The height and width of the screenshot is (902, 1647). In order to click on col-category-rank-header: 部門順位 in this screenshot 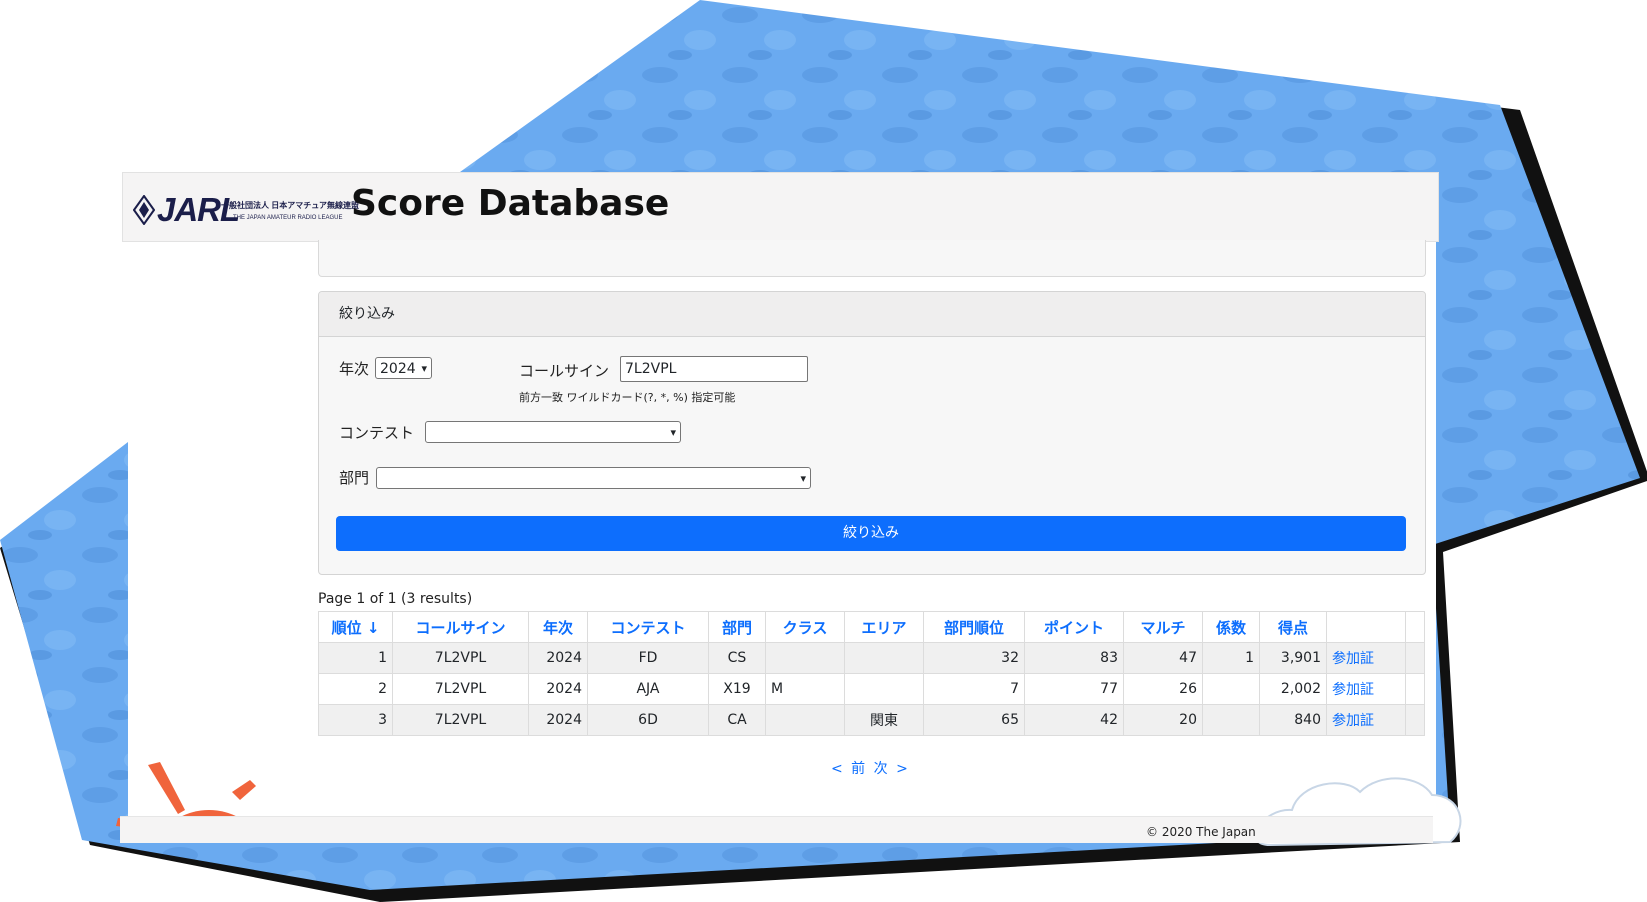, I will do `click(974, 627)`.